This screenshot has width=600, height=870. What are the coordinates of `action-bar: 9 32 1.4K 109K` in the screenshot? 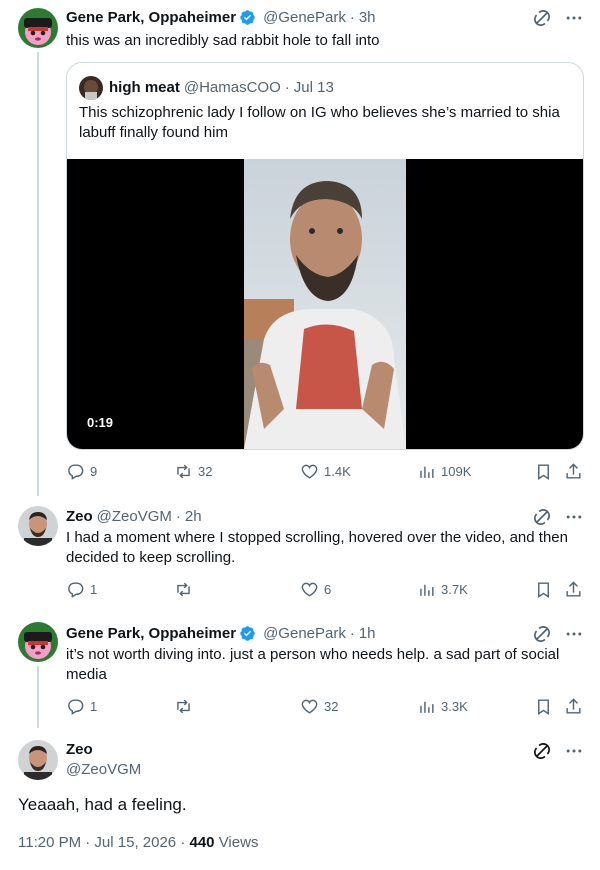 It's located at (326, 472).